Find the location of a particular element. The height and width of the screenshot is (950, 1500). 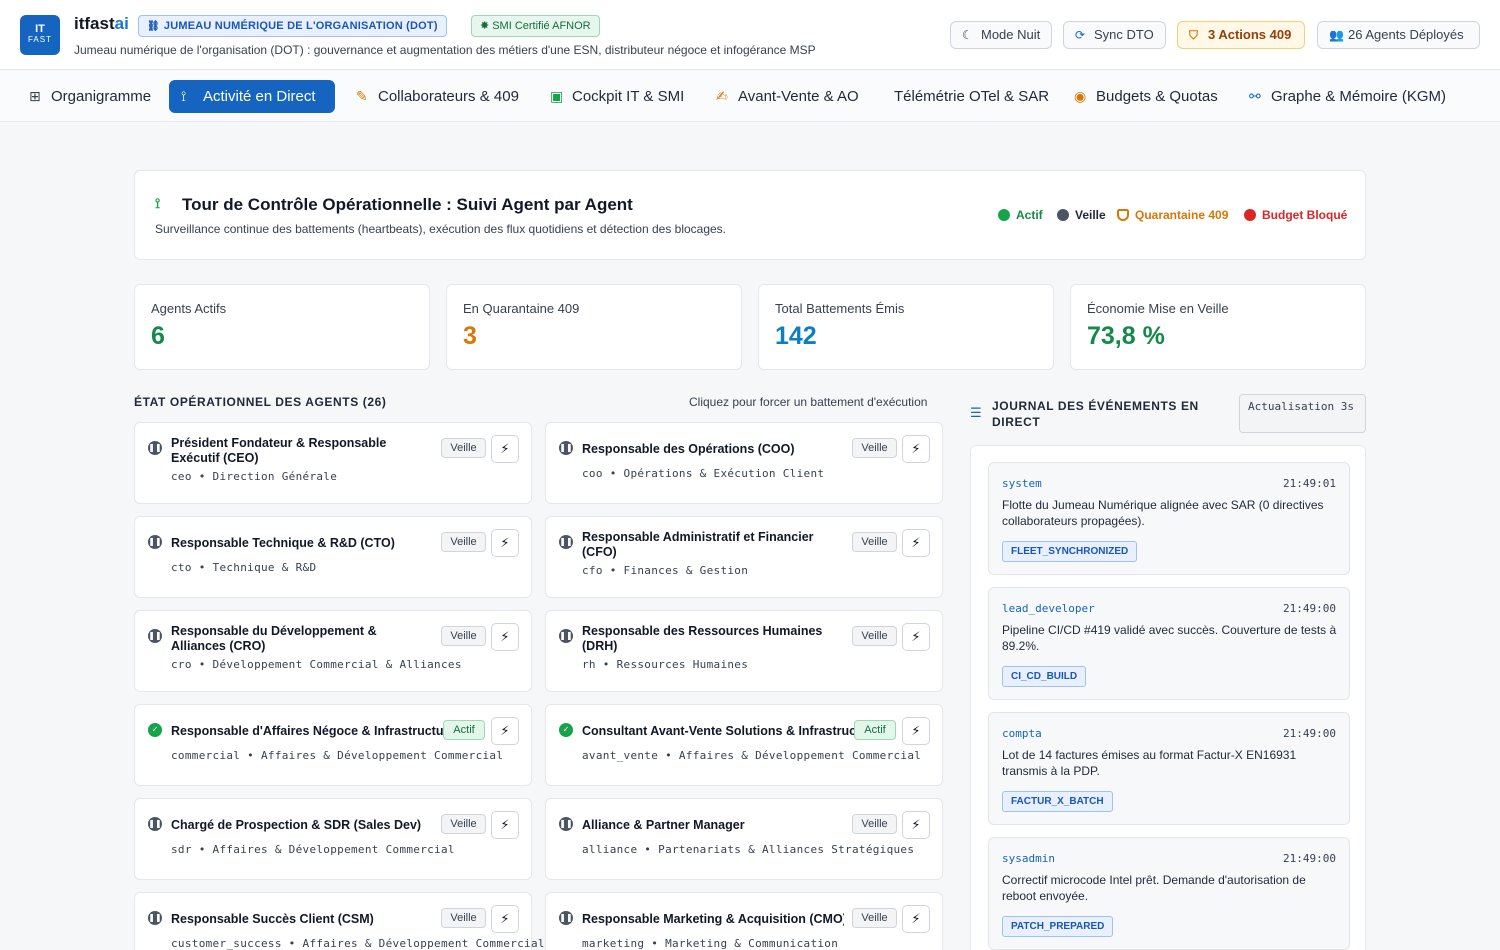

agent-meta: coo • Opérations & Exécution Client is located at coordinates (703, 473).